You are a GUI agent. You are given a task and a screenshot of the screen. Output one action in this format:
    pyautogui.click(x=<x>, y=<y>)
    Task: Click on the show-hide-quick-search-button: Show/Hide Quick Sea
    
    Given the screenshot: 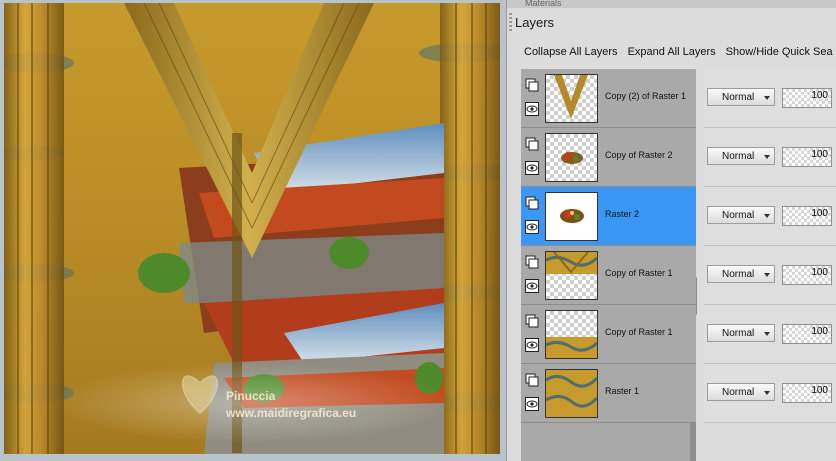 What is the action you would take?
    pyautogui.click(x=779, y=52)
    